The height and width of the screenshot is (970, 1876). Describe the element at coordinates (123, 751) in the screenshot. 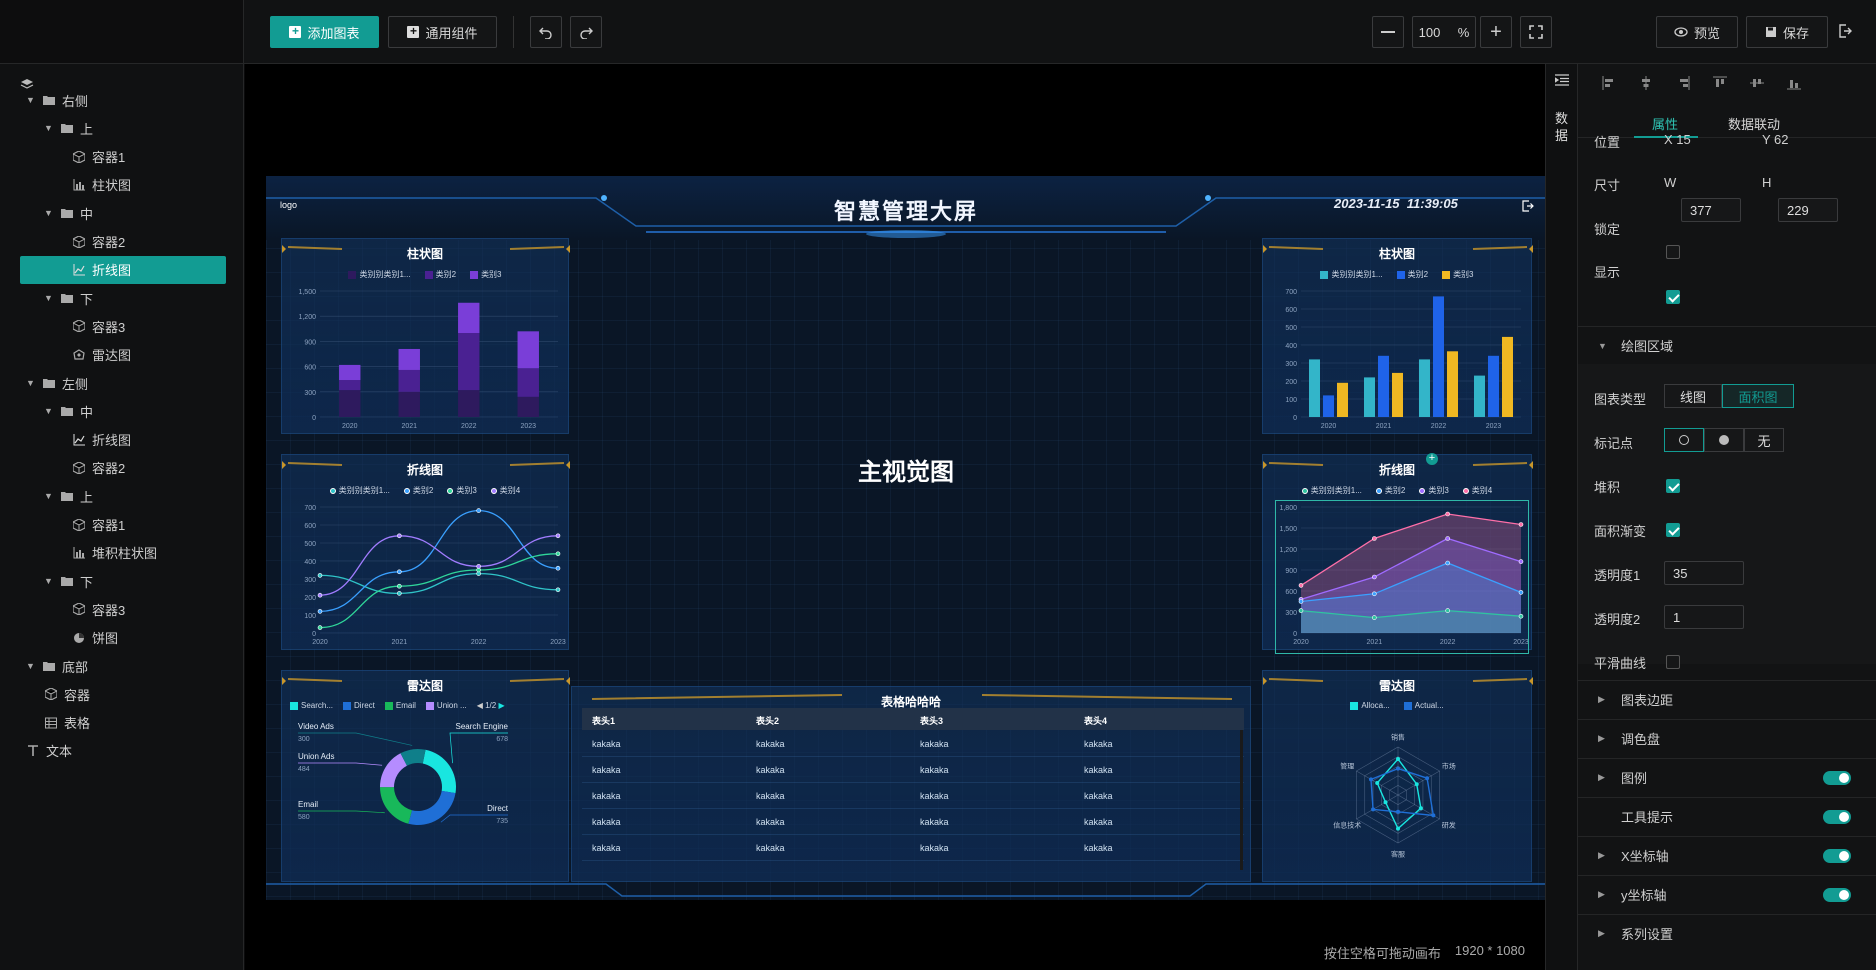

I see `tree-node: 文本` at that location.